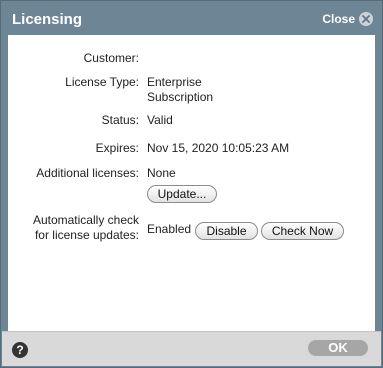 This screenshot has height=368, width=383. Describe the element at coordinates (174, 82) in the screenshot. I see `license-type-value-line1: Enterprise` at that location.